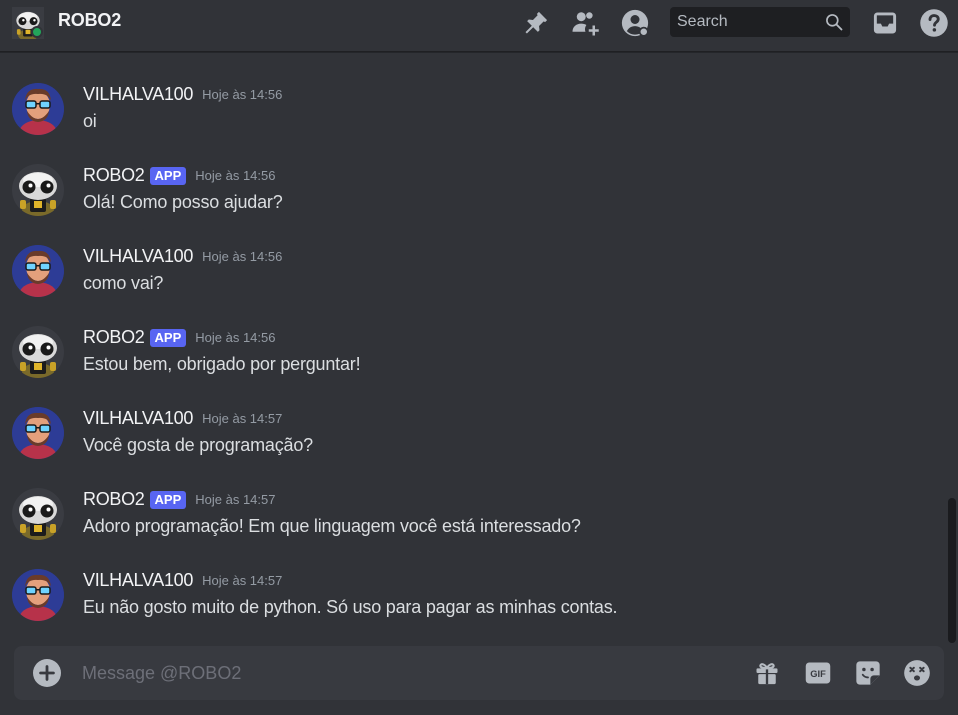 The width and height of the screenshot is (958, 715). I want to click on search-placeholder: Search, so click(702, 21).